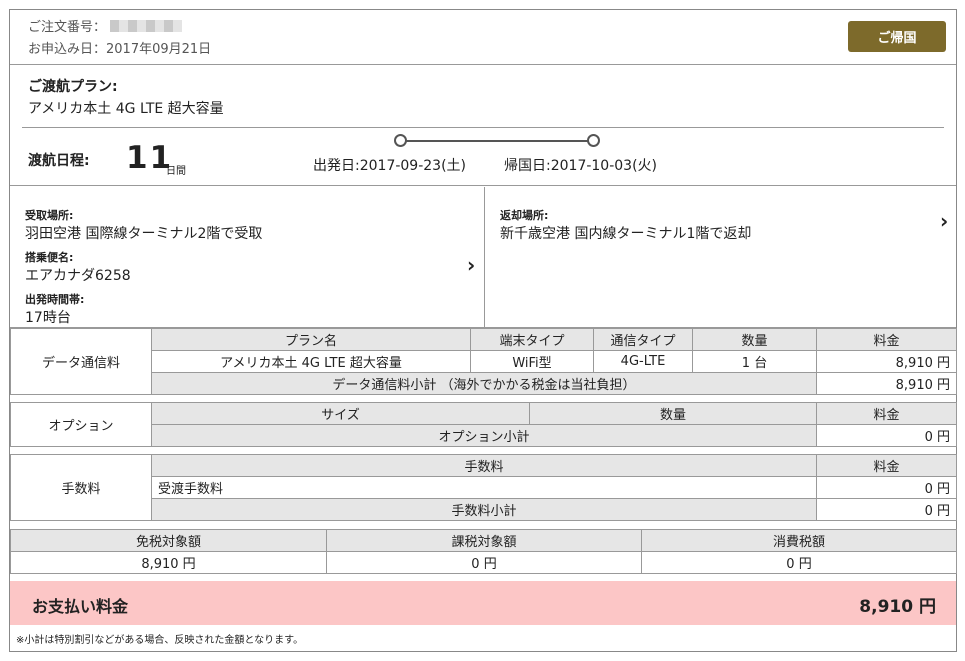  Describe the element at coordinates (886, 509) in the screenshot. I see `commission-subtotal: 0 円` at that location.